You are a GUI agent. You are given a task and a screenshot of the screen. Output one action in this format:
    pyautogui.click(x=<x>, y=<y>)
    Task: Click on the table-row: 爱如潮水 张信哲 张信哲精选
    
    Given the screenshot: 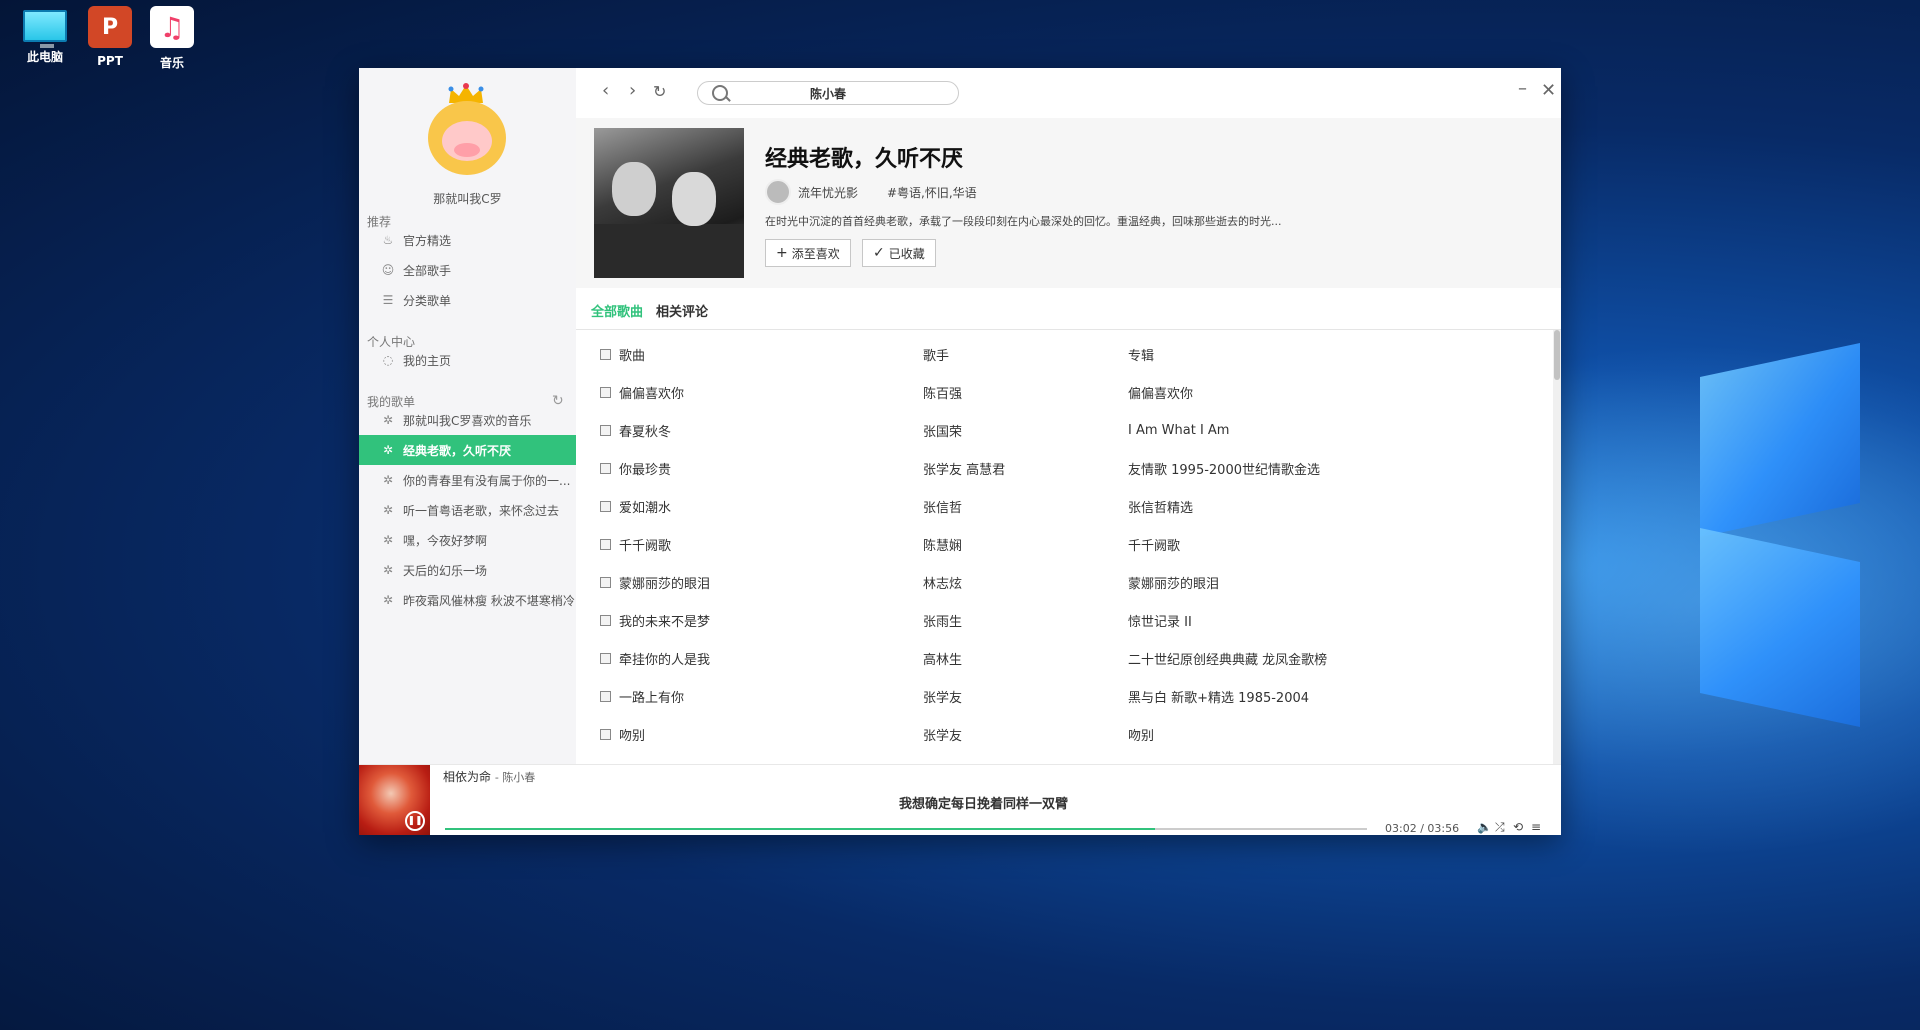 What is the action you would take?
    pyautogui.click(x=1063, y=506)
    